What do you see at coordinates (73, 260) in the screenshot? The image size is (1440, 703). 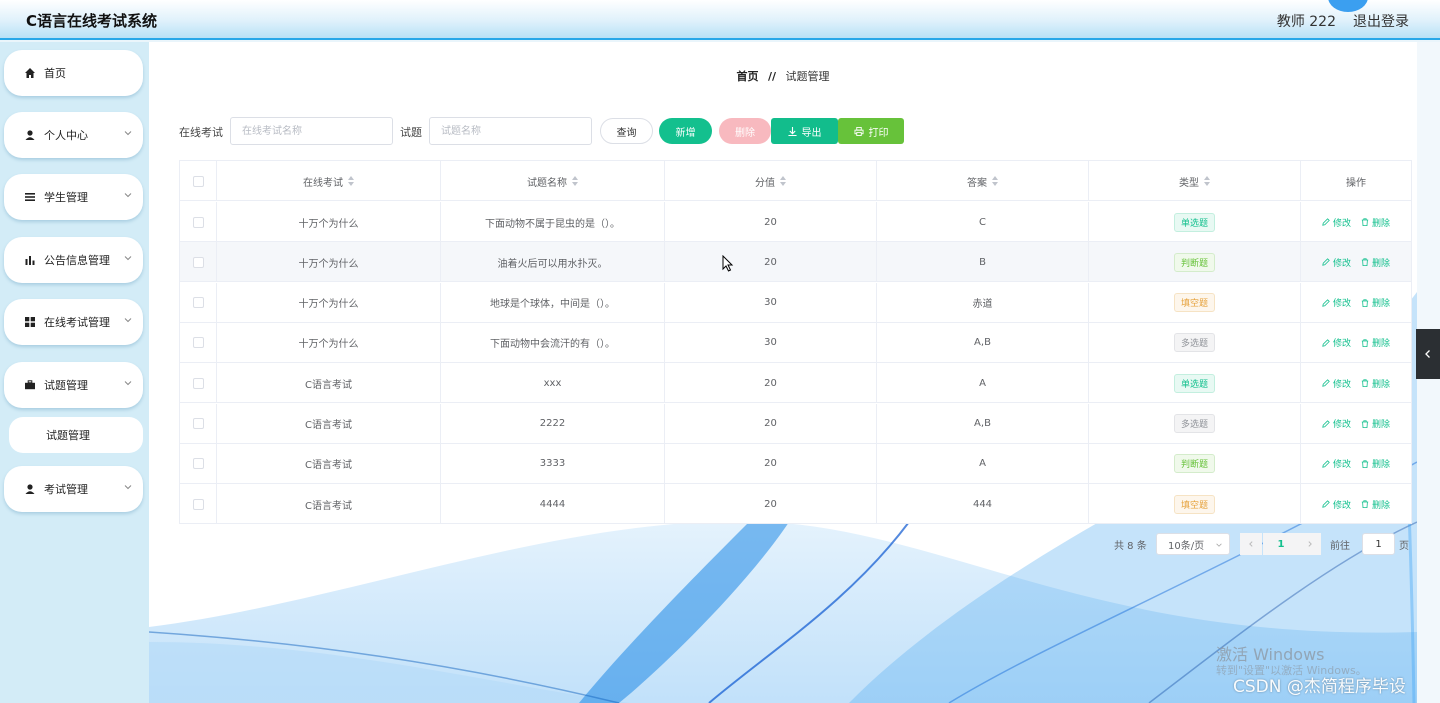 I see `sidebar-item-announcements: 公告信息管理` at bounding box center [73, 260].